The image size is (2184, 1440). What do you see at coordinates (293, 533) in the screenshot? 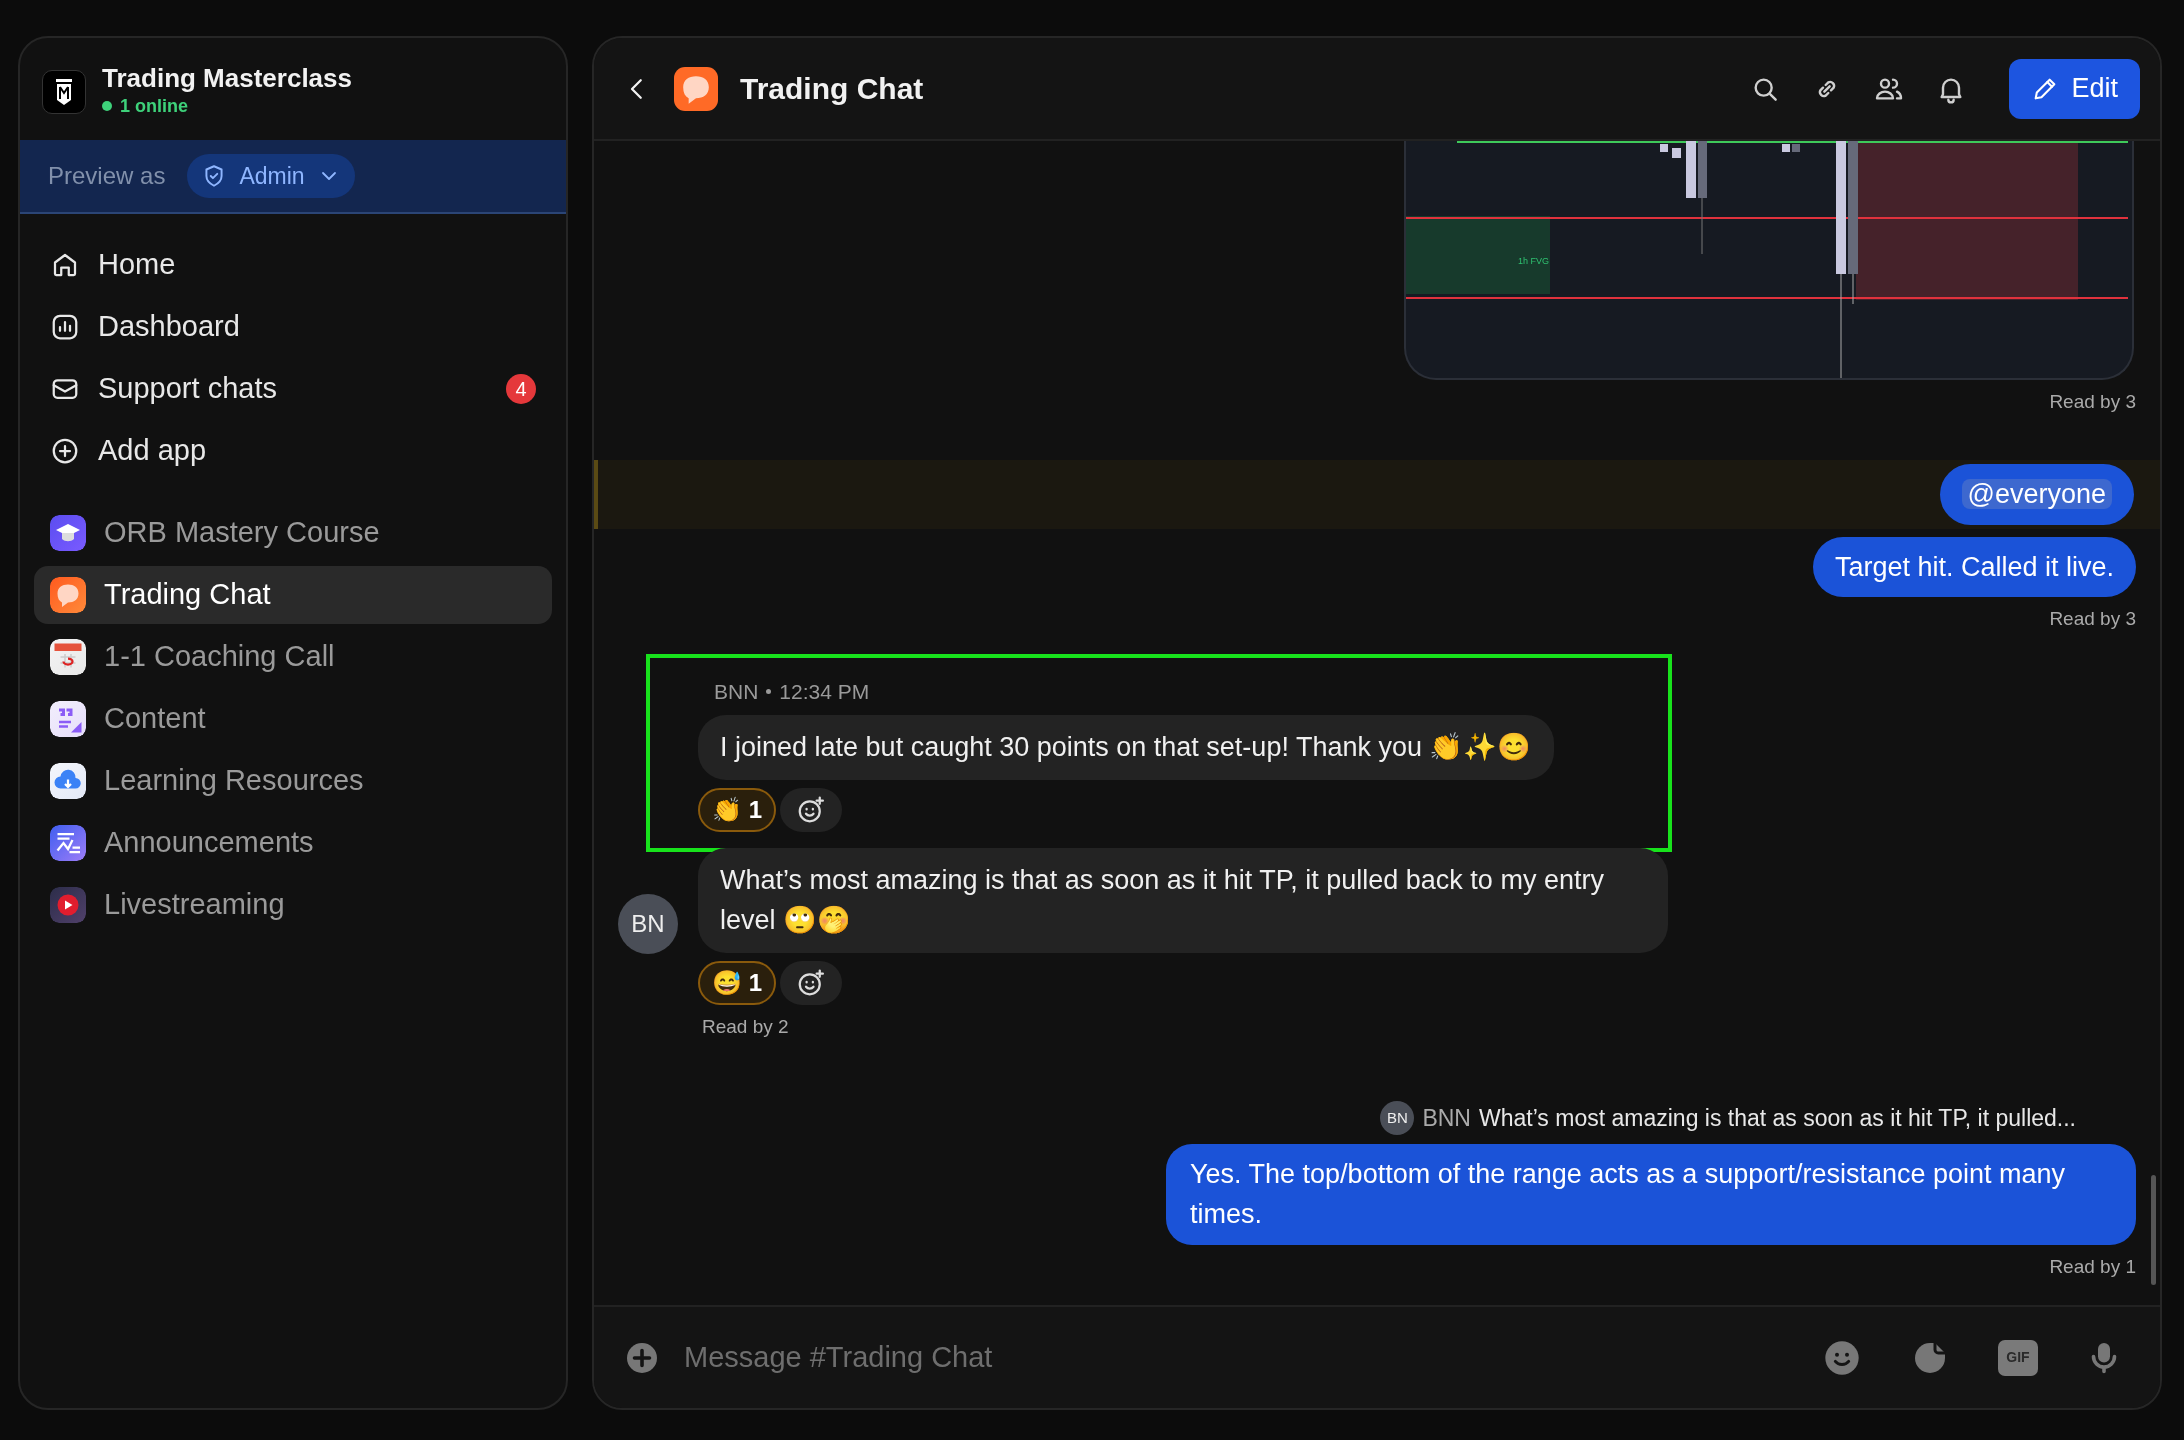
I see `app-item: ORB Mastery Course` at bounding box center [293, 533].